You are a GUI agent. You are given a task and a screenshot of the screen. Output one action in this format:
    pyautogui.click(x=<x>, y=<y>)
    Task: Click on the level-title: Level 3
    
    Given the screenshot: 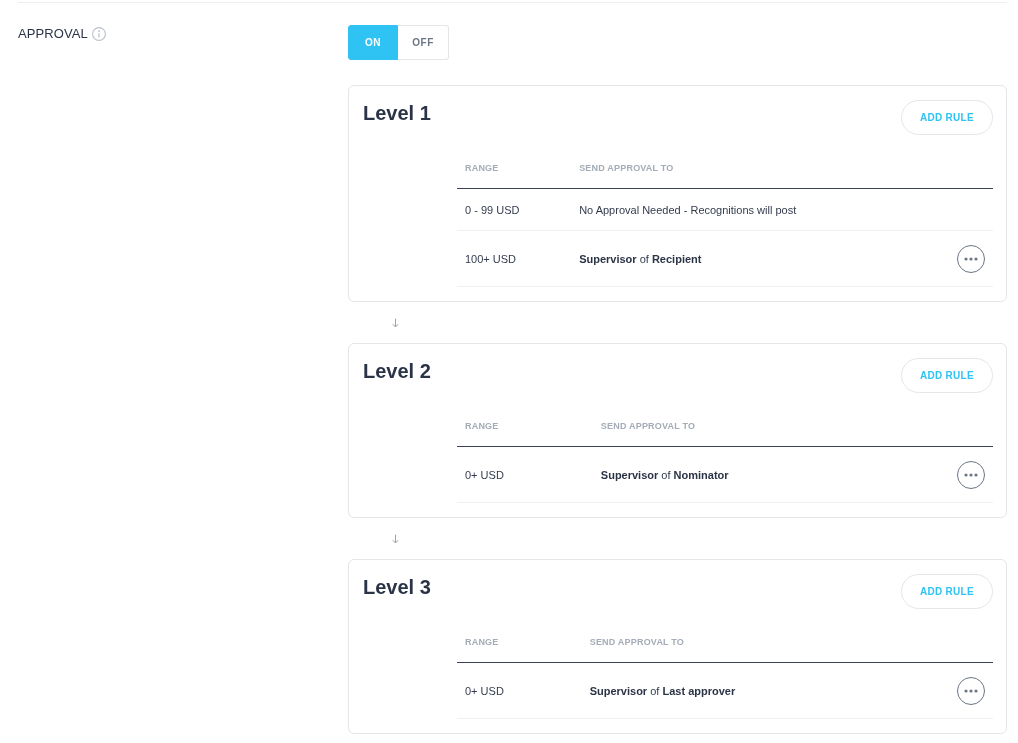 What is the action you would take?
    pyautogui.click(x=397, y=587)
    